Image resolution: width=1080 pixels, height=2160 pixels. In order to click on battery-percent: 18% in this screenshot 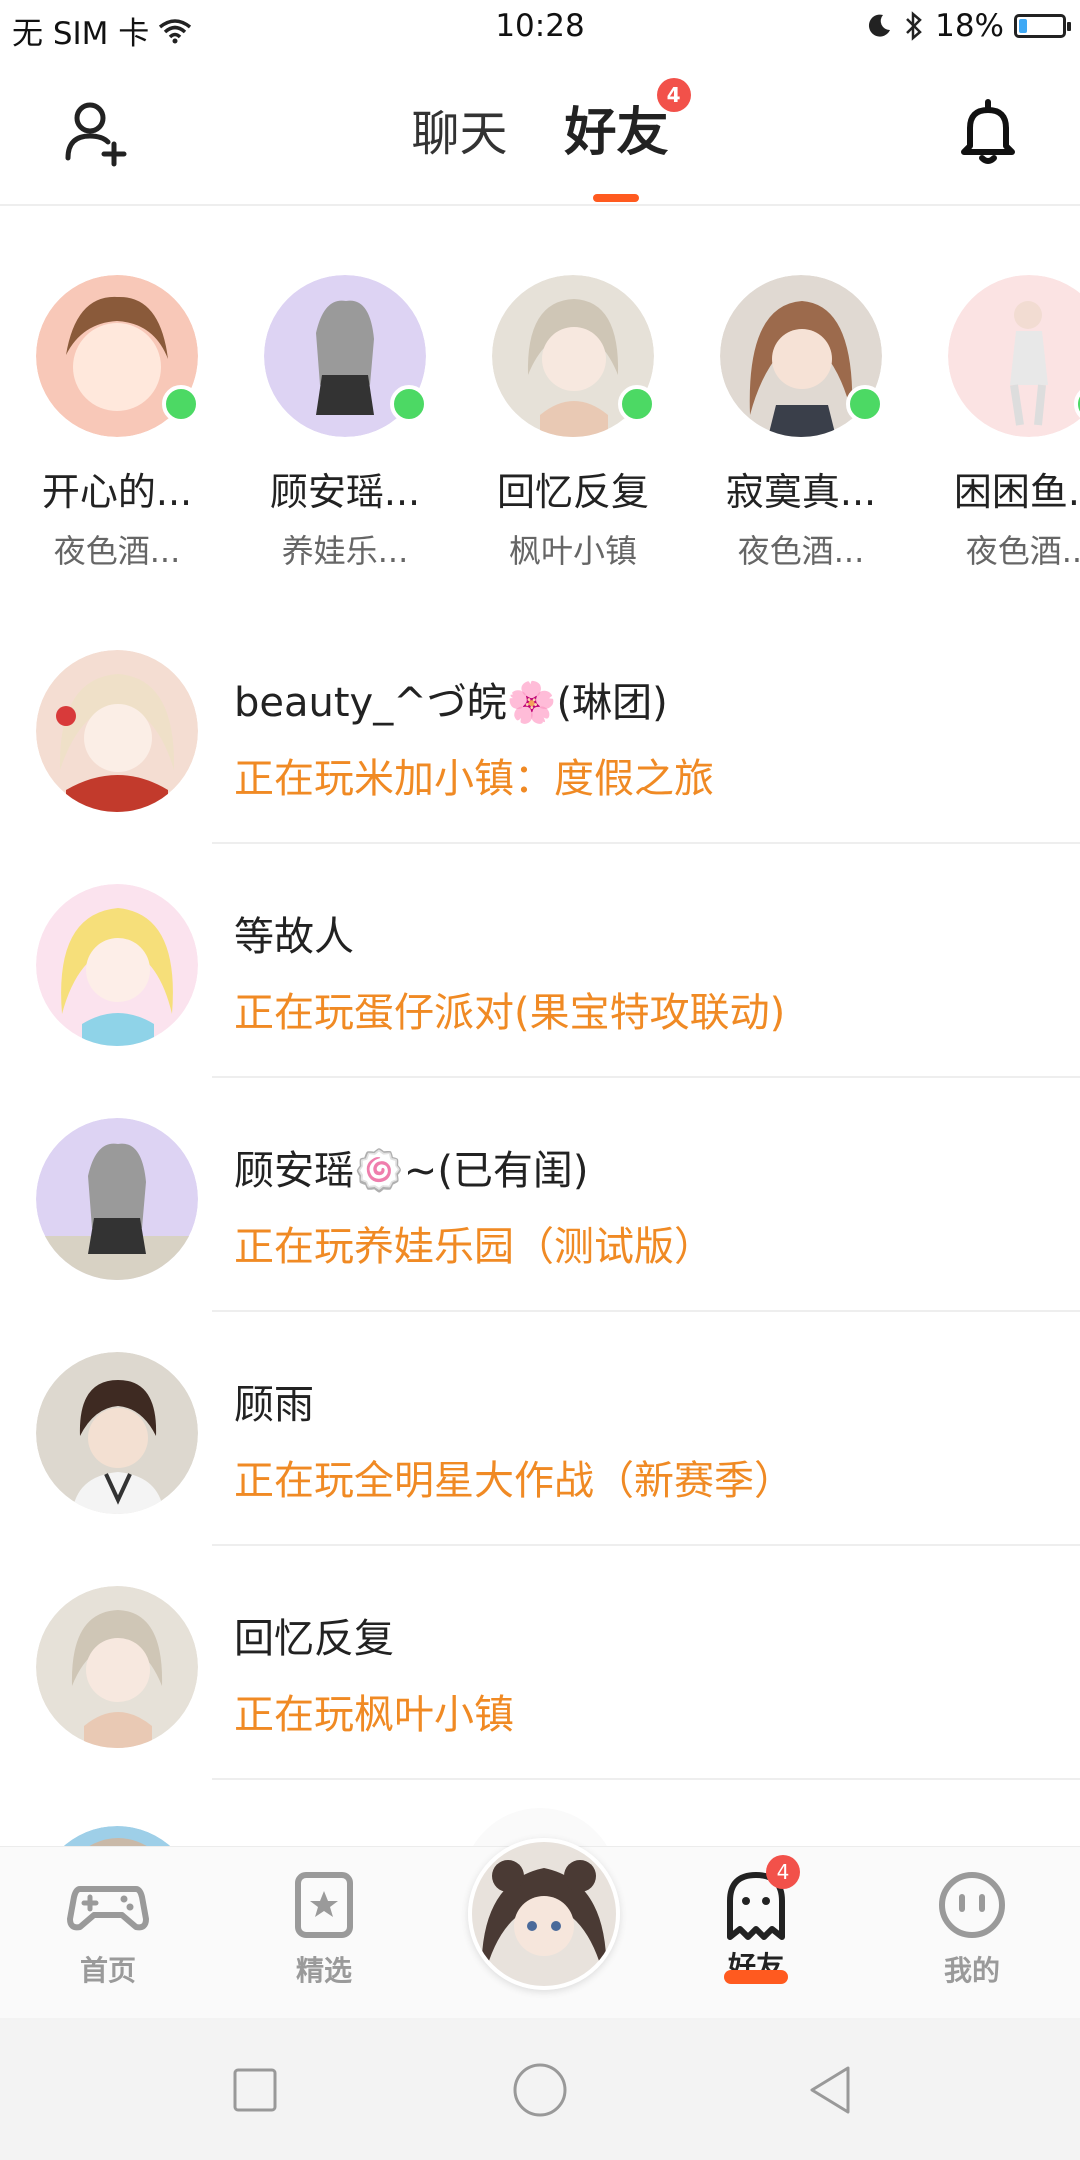, I will do `click(969, 26)`.